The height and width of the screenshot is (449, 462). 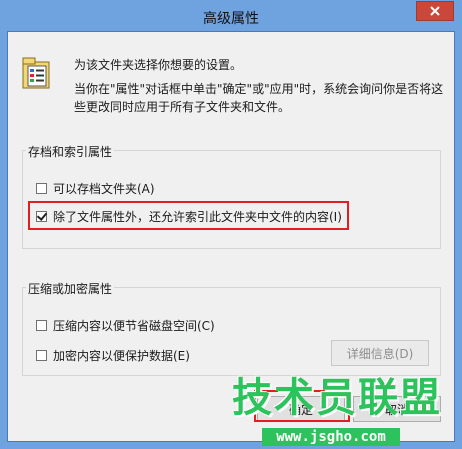 I want to click on folder-properties-icon, so click(x=36, y=73).